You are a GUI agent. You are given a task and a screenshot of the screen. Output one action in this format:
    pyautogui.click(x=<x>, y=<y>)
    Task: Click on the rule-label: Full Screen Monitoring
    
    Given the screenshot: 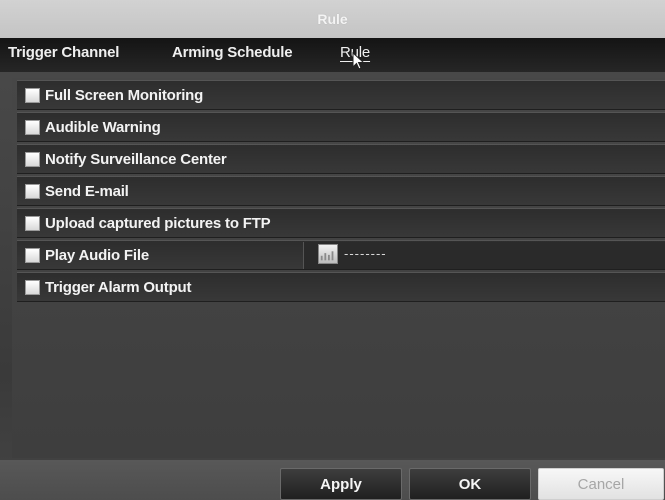 What is the action you would take?
    pyautogui.click(x=124, y=95)
    